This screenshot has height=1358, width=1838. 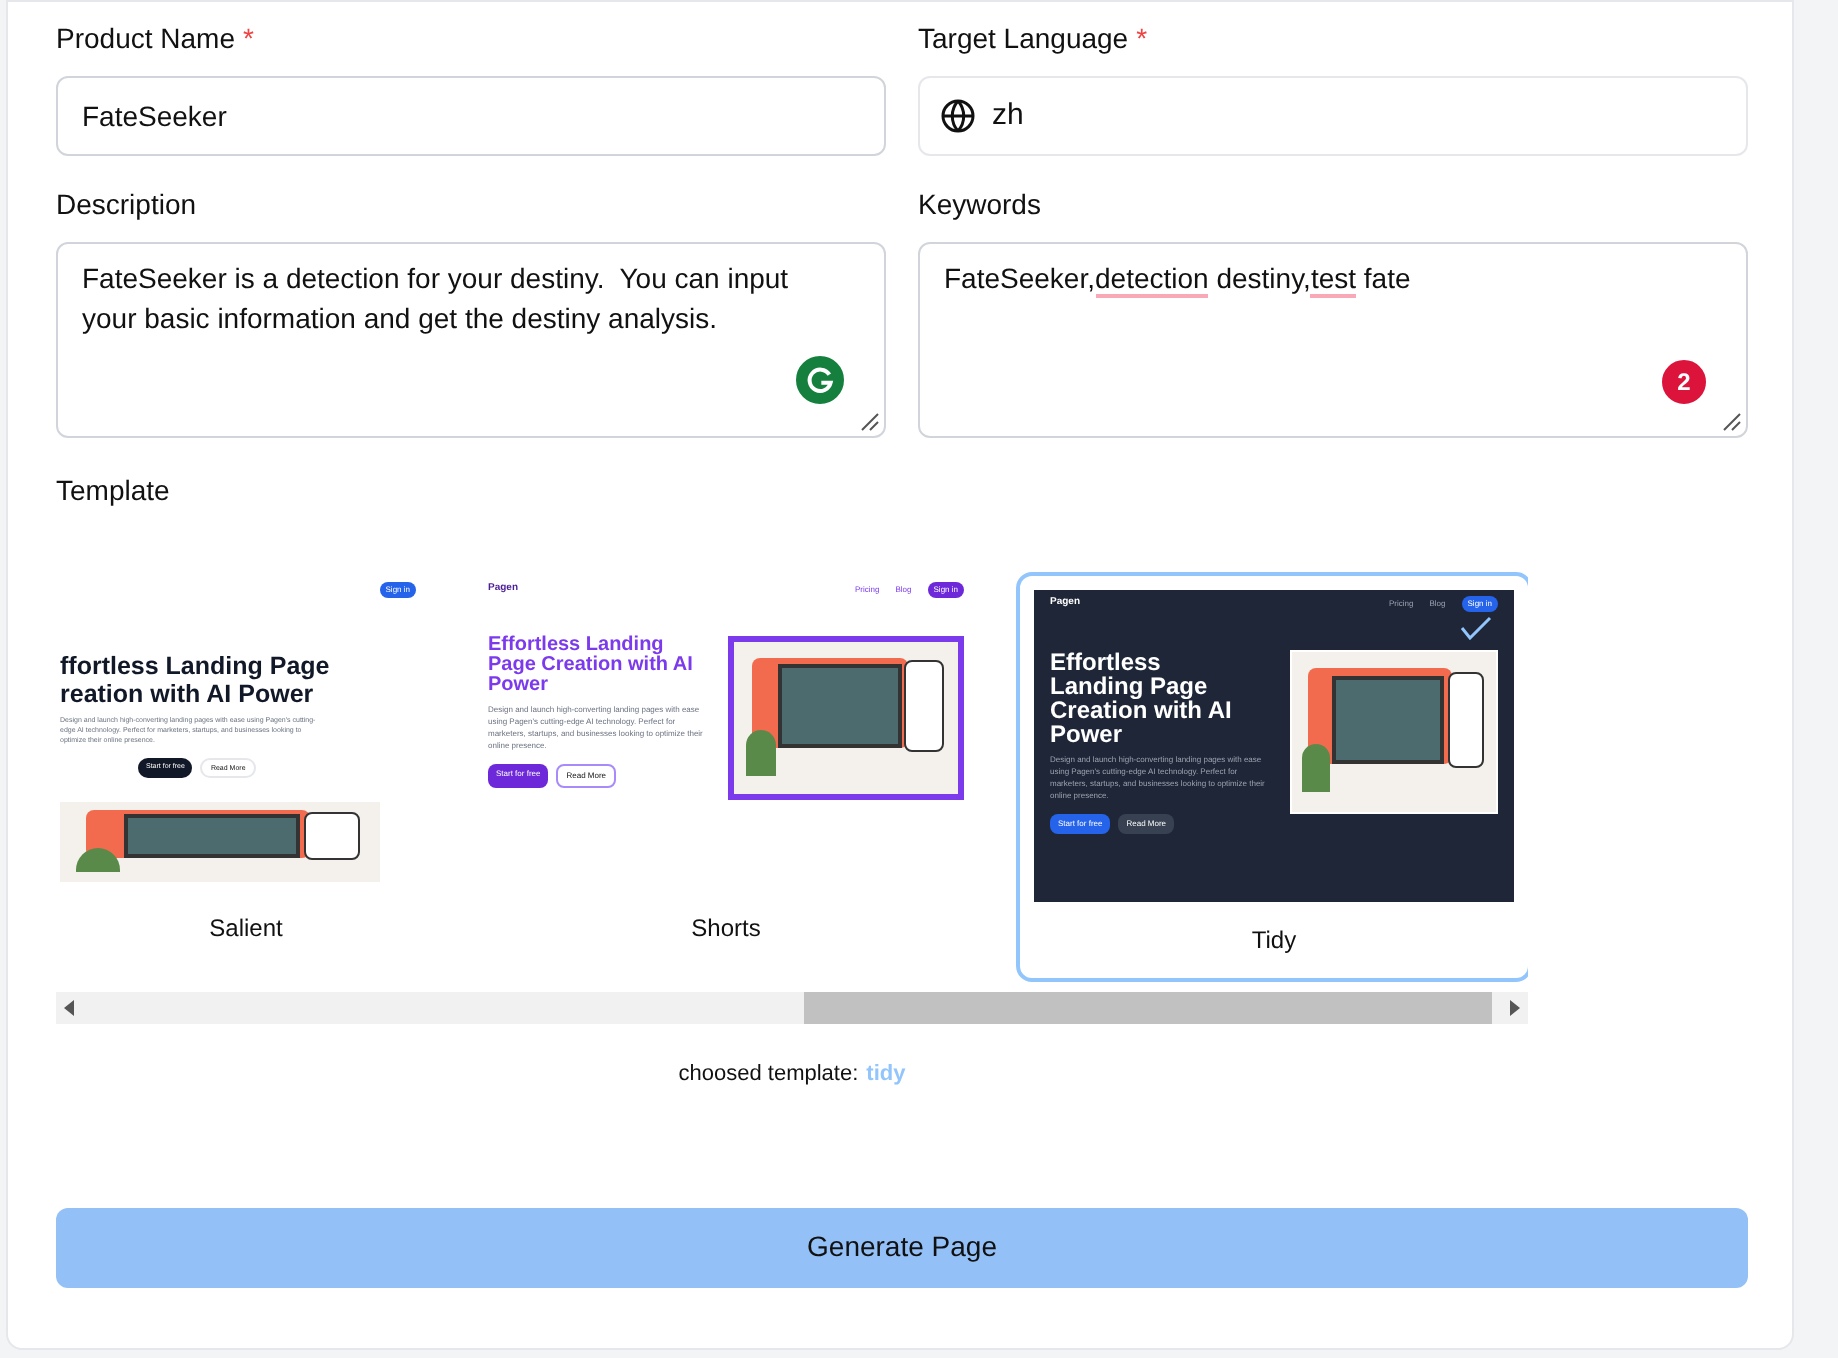 What do you see at coordinates (792, 1008) in the screenshot?
I see `horizontal-scrollbar` at bounding box center [792, 1008].